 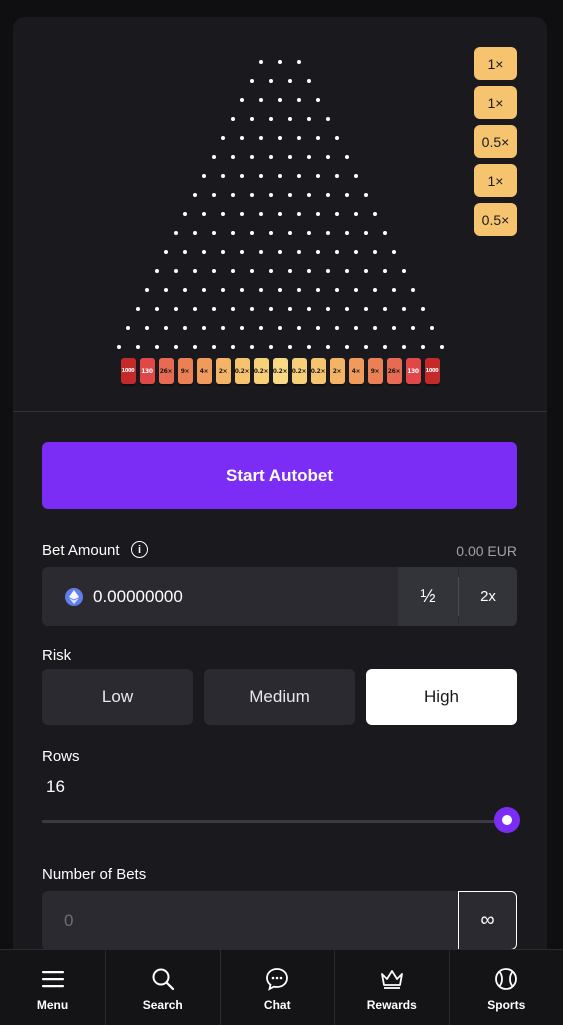 I want to click on nav-item-search: Search, so click(x=163, y=987).